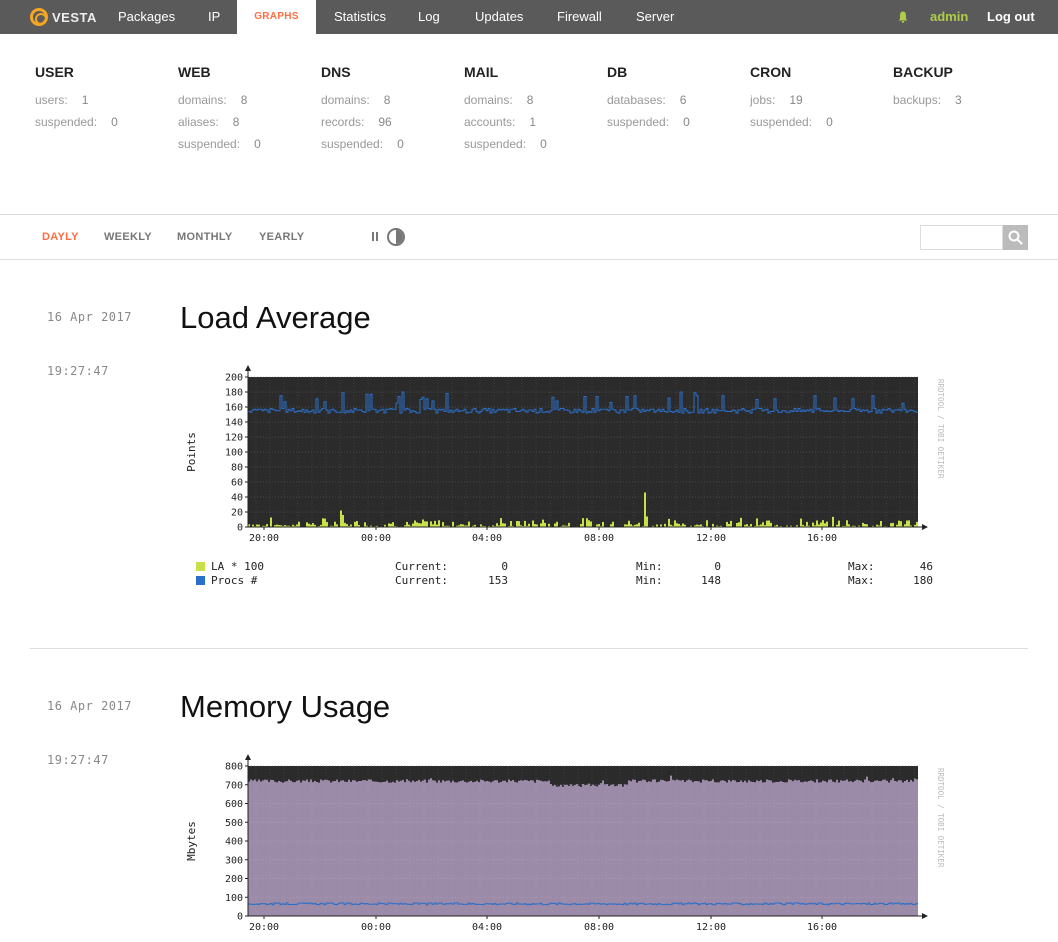  What do you see at coordinates (219, 126) in the screenshot?
I see `stat-row: aliases: 8` at bounding box center [219, 126].